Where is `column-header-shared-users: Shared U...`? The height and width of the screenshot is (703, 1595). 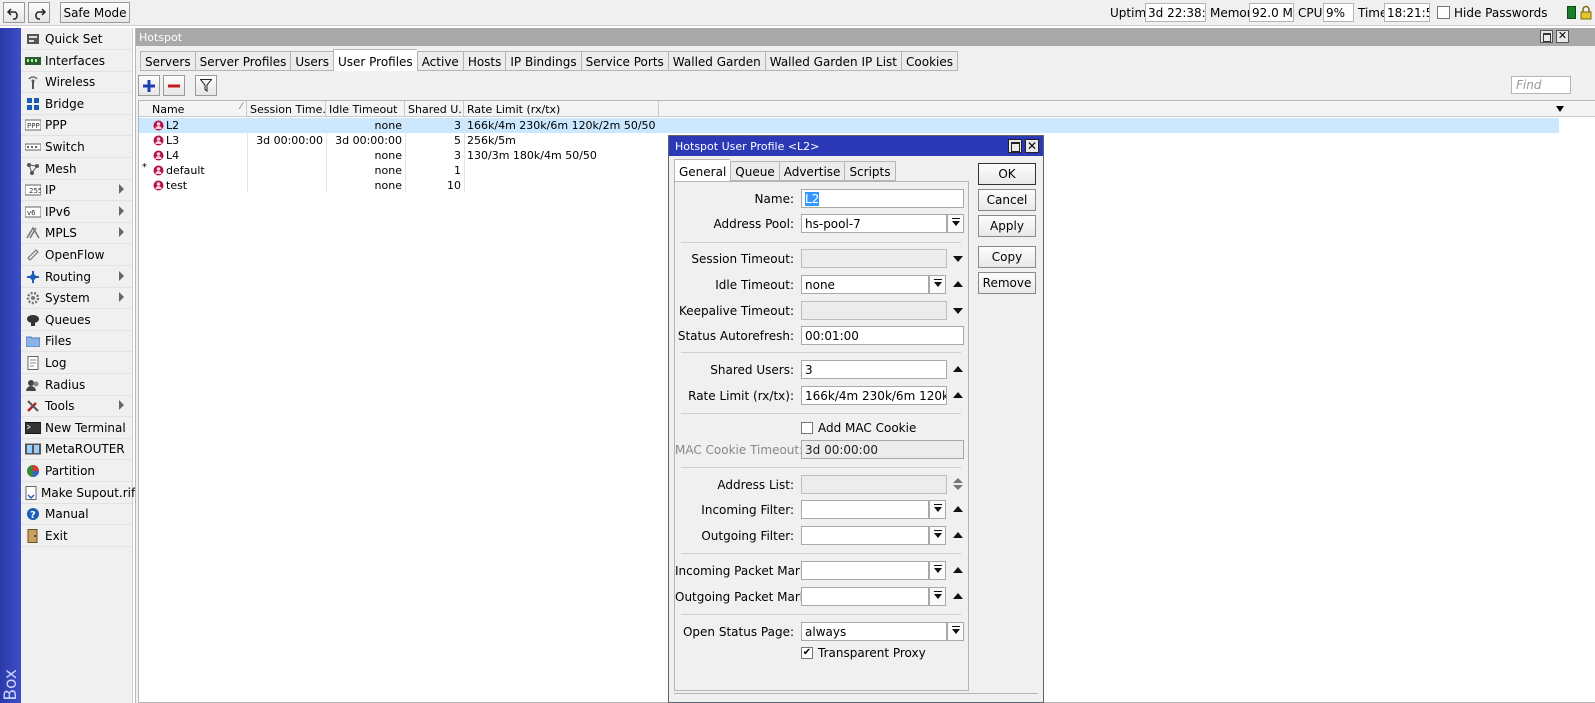
column-header-shared-users: Shared U... is located at coordinates (434, 109).